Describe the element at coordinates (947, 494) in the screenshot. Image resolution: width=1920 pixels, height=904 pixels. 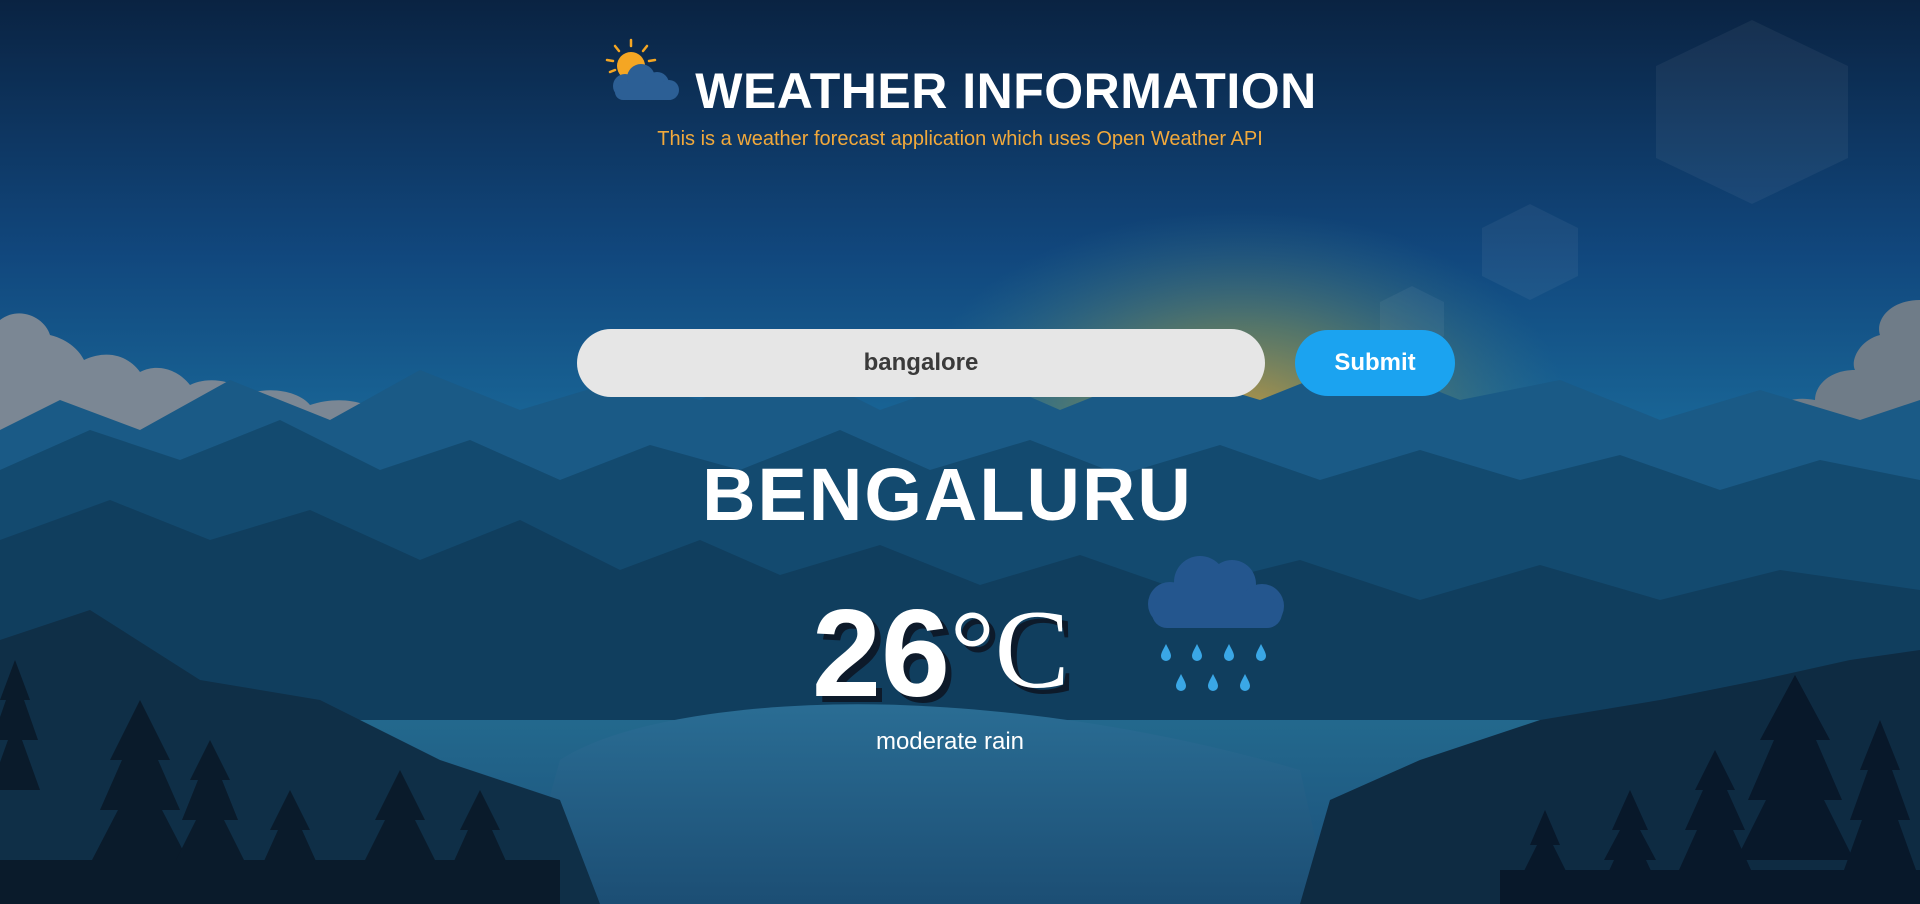
I see `city-name: BENGALURU` at that location.